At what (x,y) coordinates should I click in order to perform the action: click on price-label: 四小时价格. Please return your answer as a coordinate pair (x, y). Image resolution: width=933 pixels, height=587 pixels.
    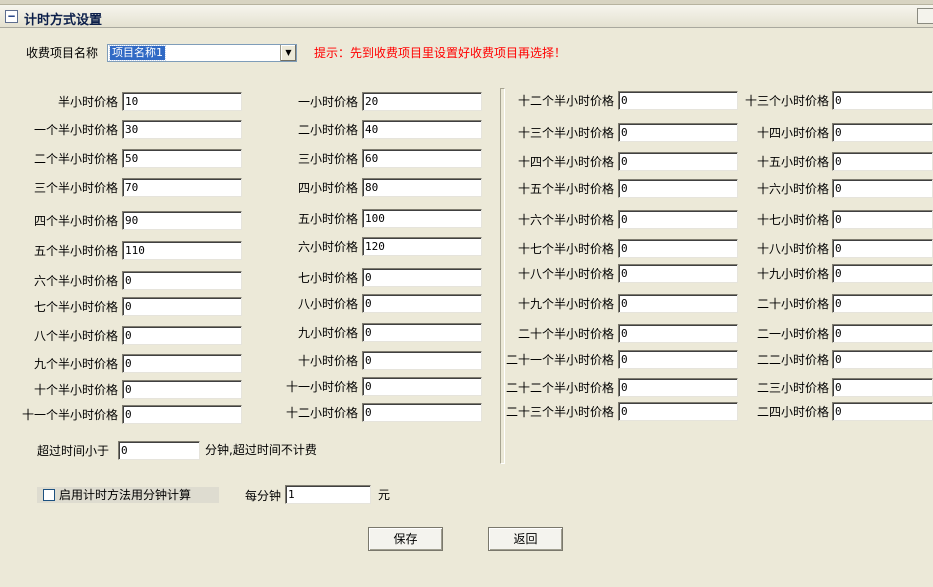
    Looking at the image, I should click on (327, 188).